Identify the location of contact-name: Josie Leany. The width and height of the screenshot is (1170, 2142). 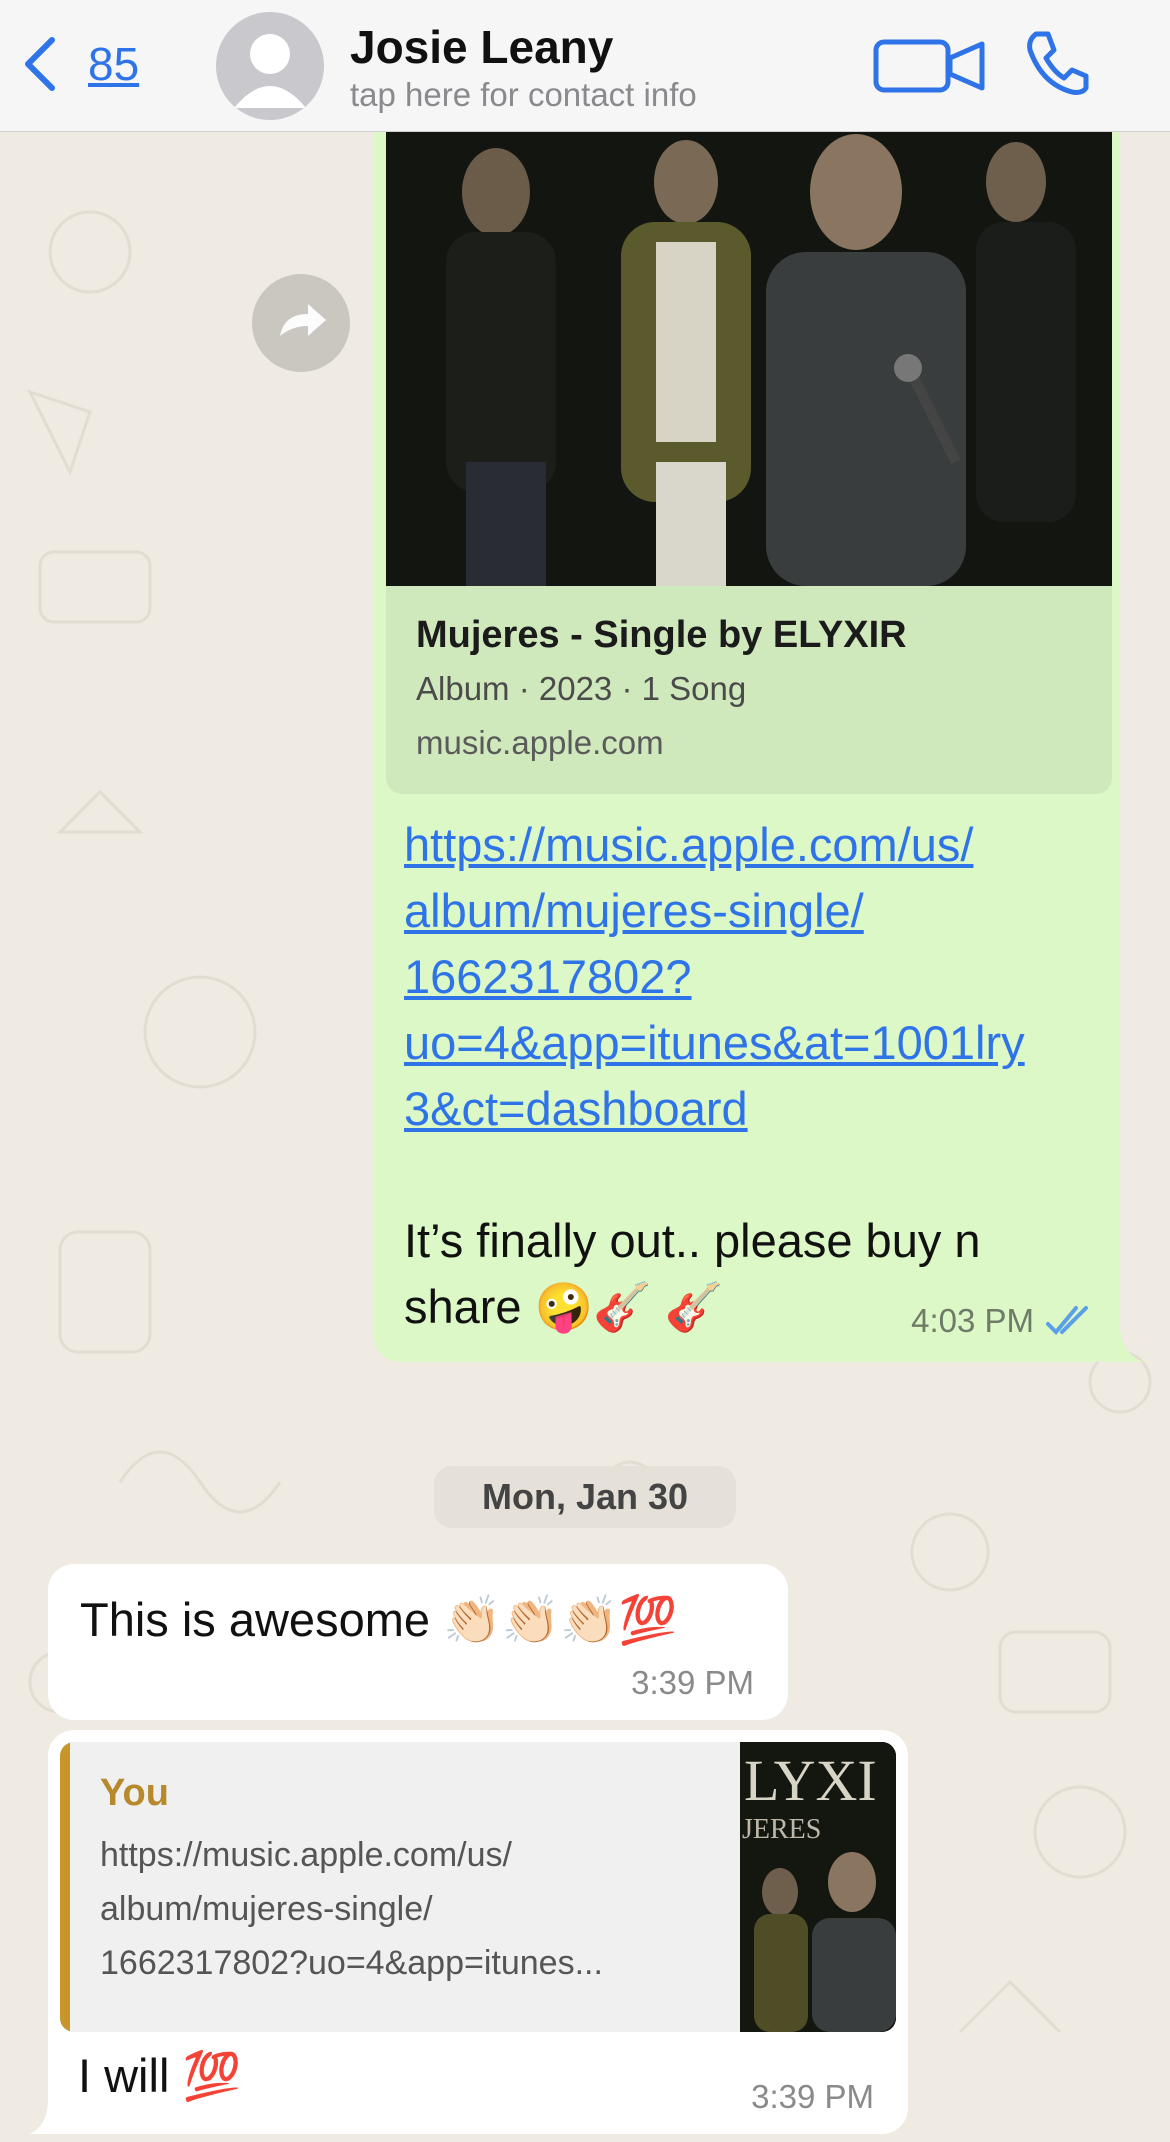
(481, 47).